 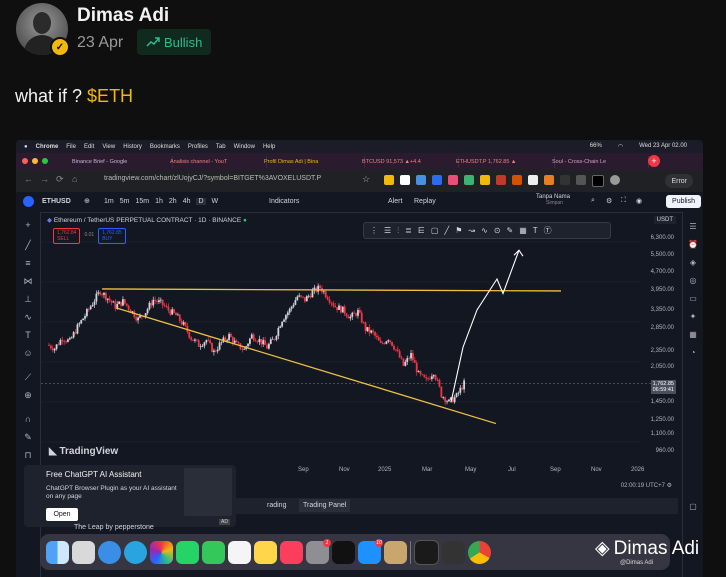 What do you see at coordinates (453, 552) in the screenshot?
I see `calculator-icon` at bounding box center [453, 552].